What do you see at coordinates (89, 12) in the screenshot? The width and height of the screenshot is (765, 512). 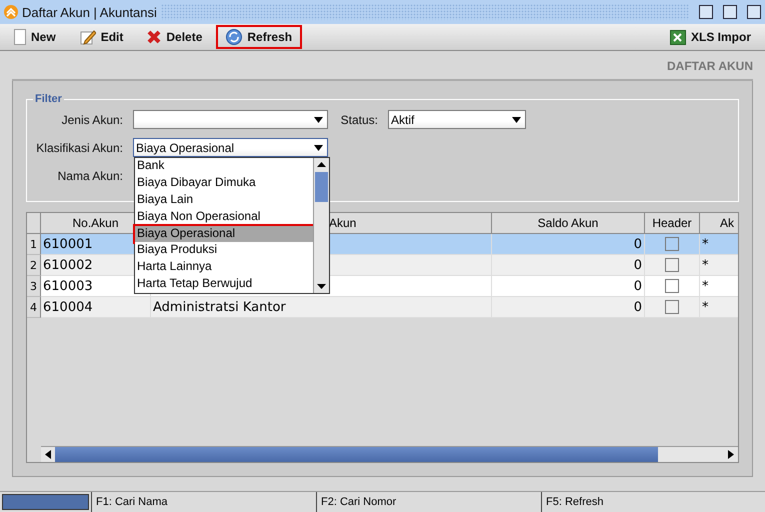 I see `window-title: Daftar Akun | Akuntansi` at bounding box center [89, 12].